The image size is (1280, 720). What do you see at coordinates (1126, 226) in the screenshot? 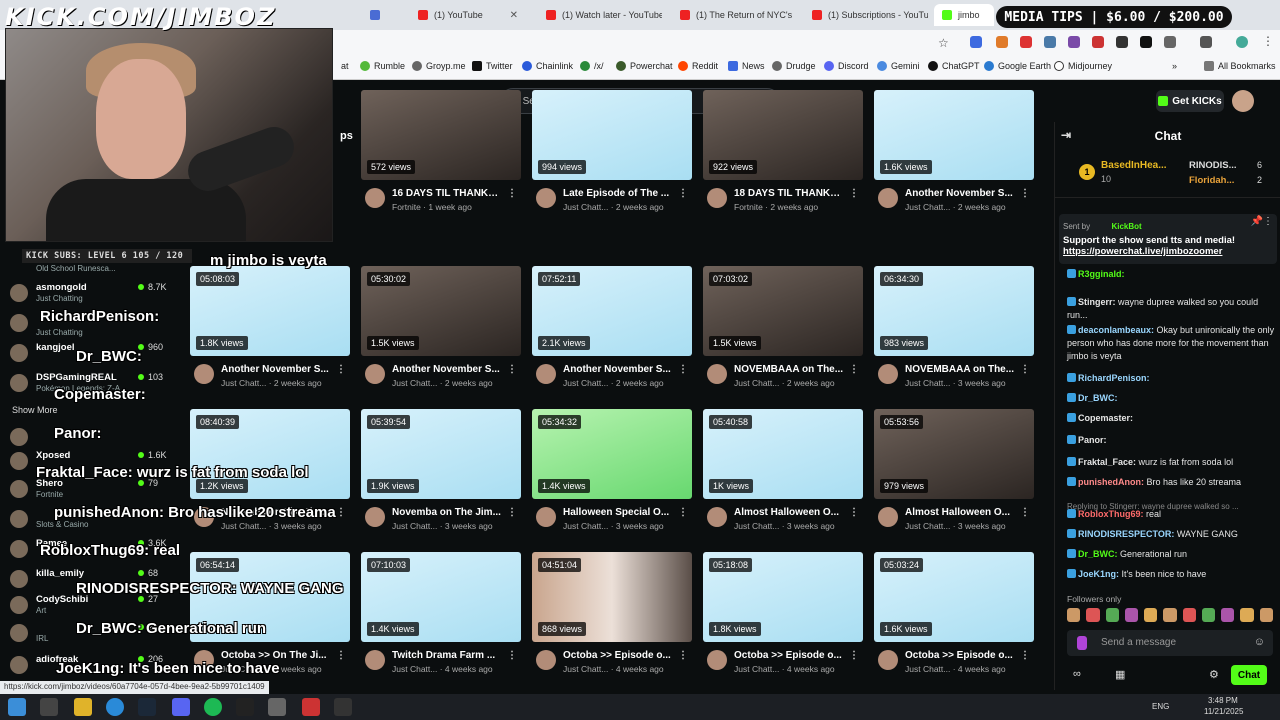
I see `pinned-sender: KickBot` at bounding box center [1126, 226].